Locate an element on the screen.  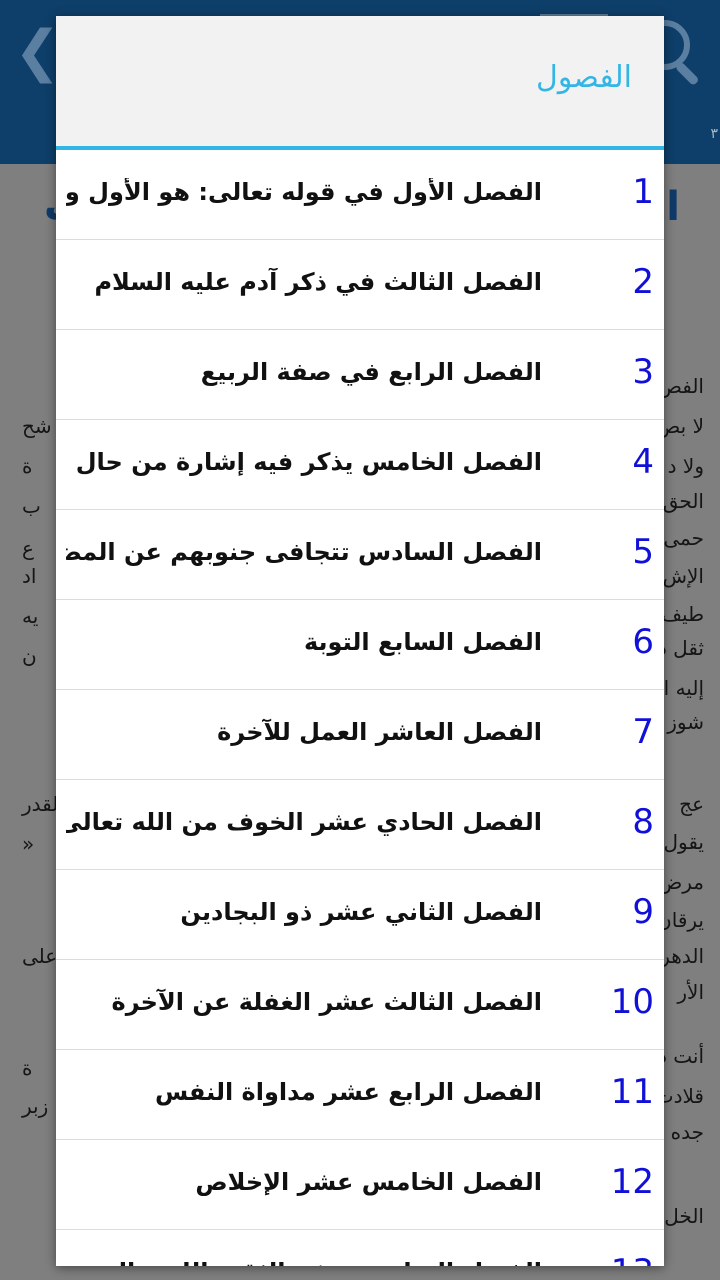
chapter-title: الفصل الرابع عشر مداواة النفس is located at coordinates (348, 1092).